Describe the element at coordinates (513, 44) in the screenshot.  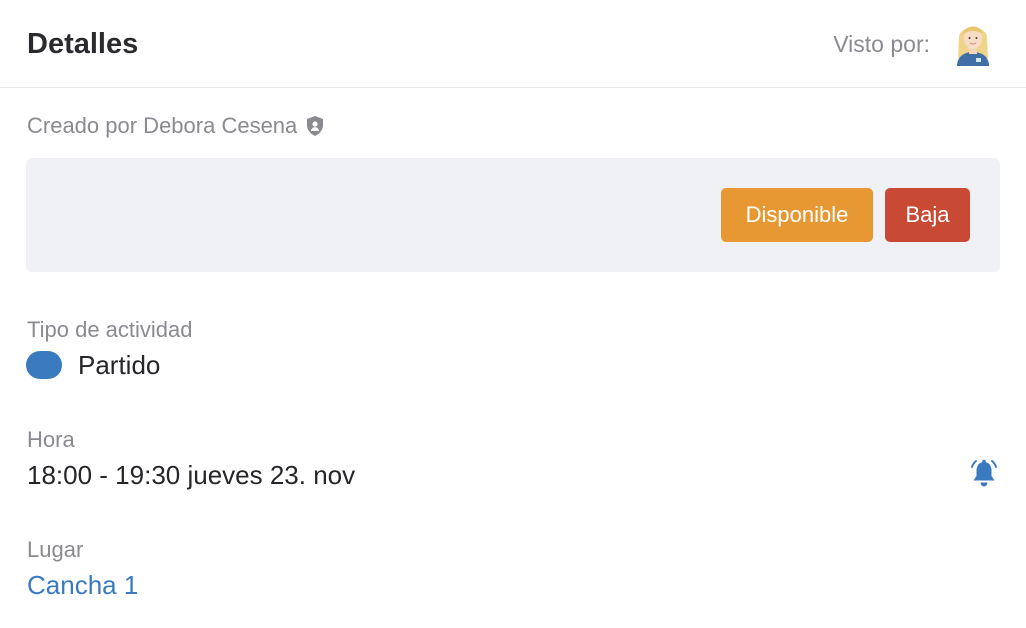
I see `details-header: Detalles Visto por:` at that location.